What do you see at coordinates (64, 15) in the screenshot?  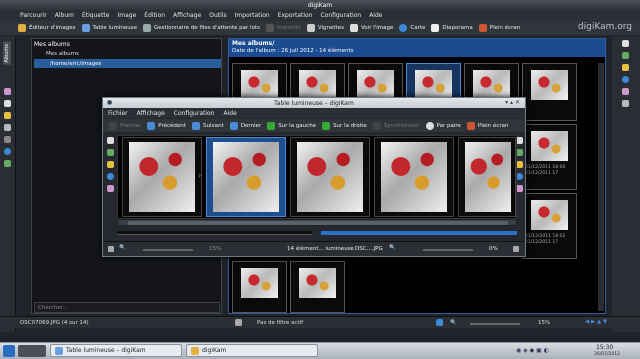 I see `menu-album: Album` at bounding box center [64, 15].